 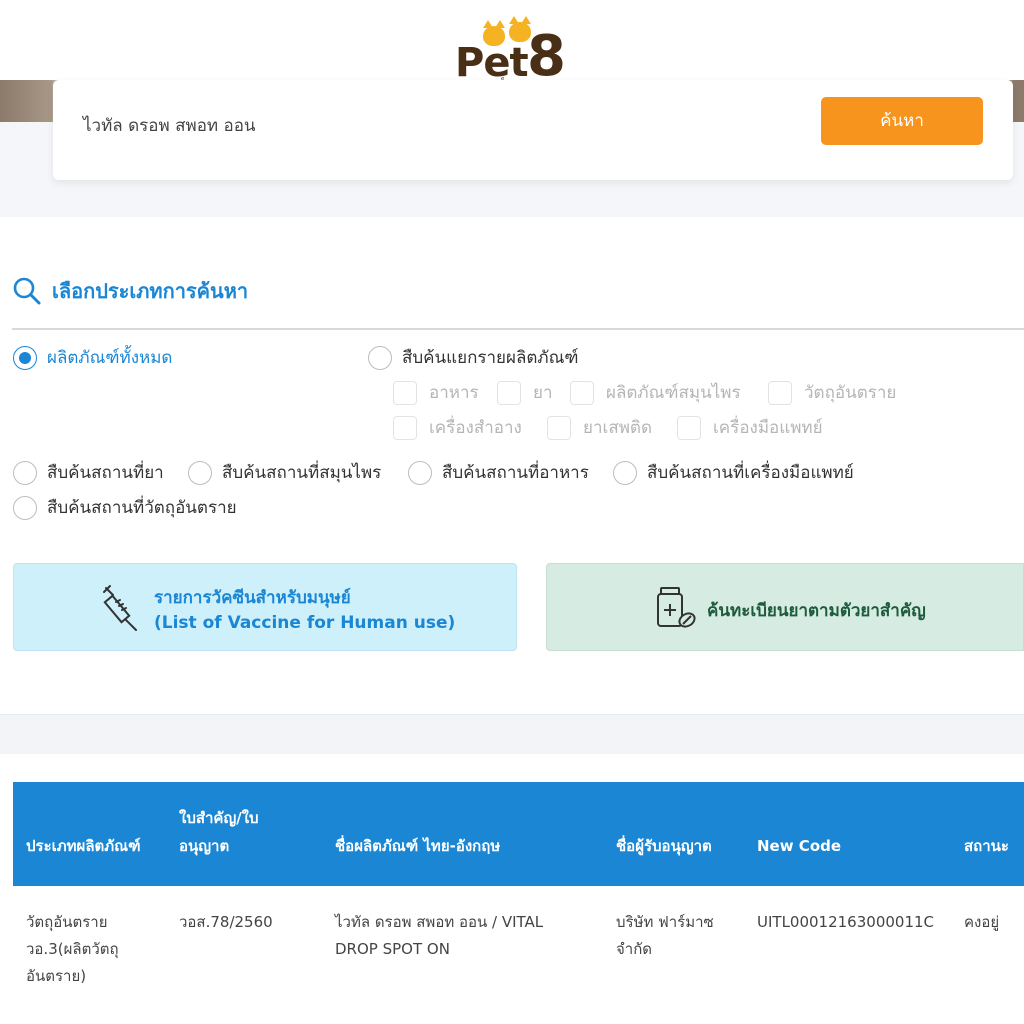 What do you see at coordinates (518, 329) in the screenshot?
I see `divider` at bounding box center [518, 329].